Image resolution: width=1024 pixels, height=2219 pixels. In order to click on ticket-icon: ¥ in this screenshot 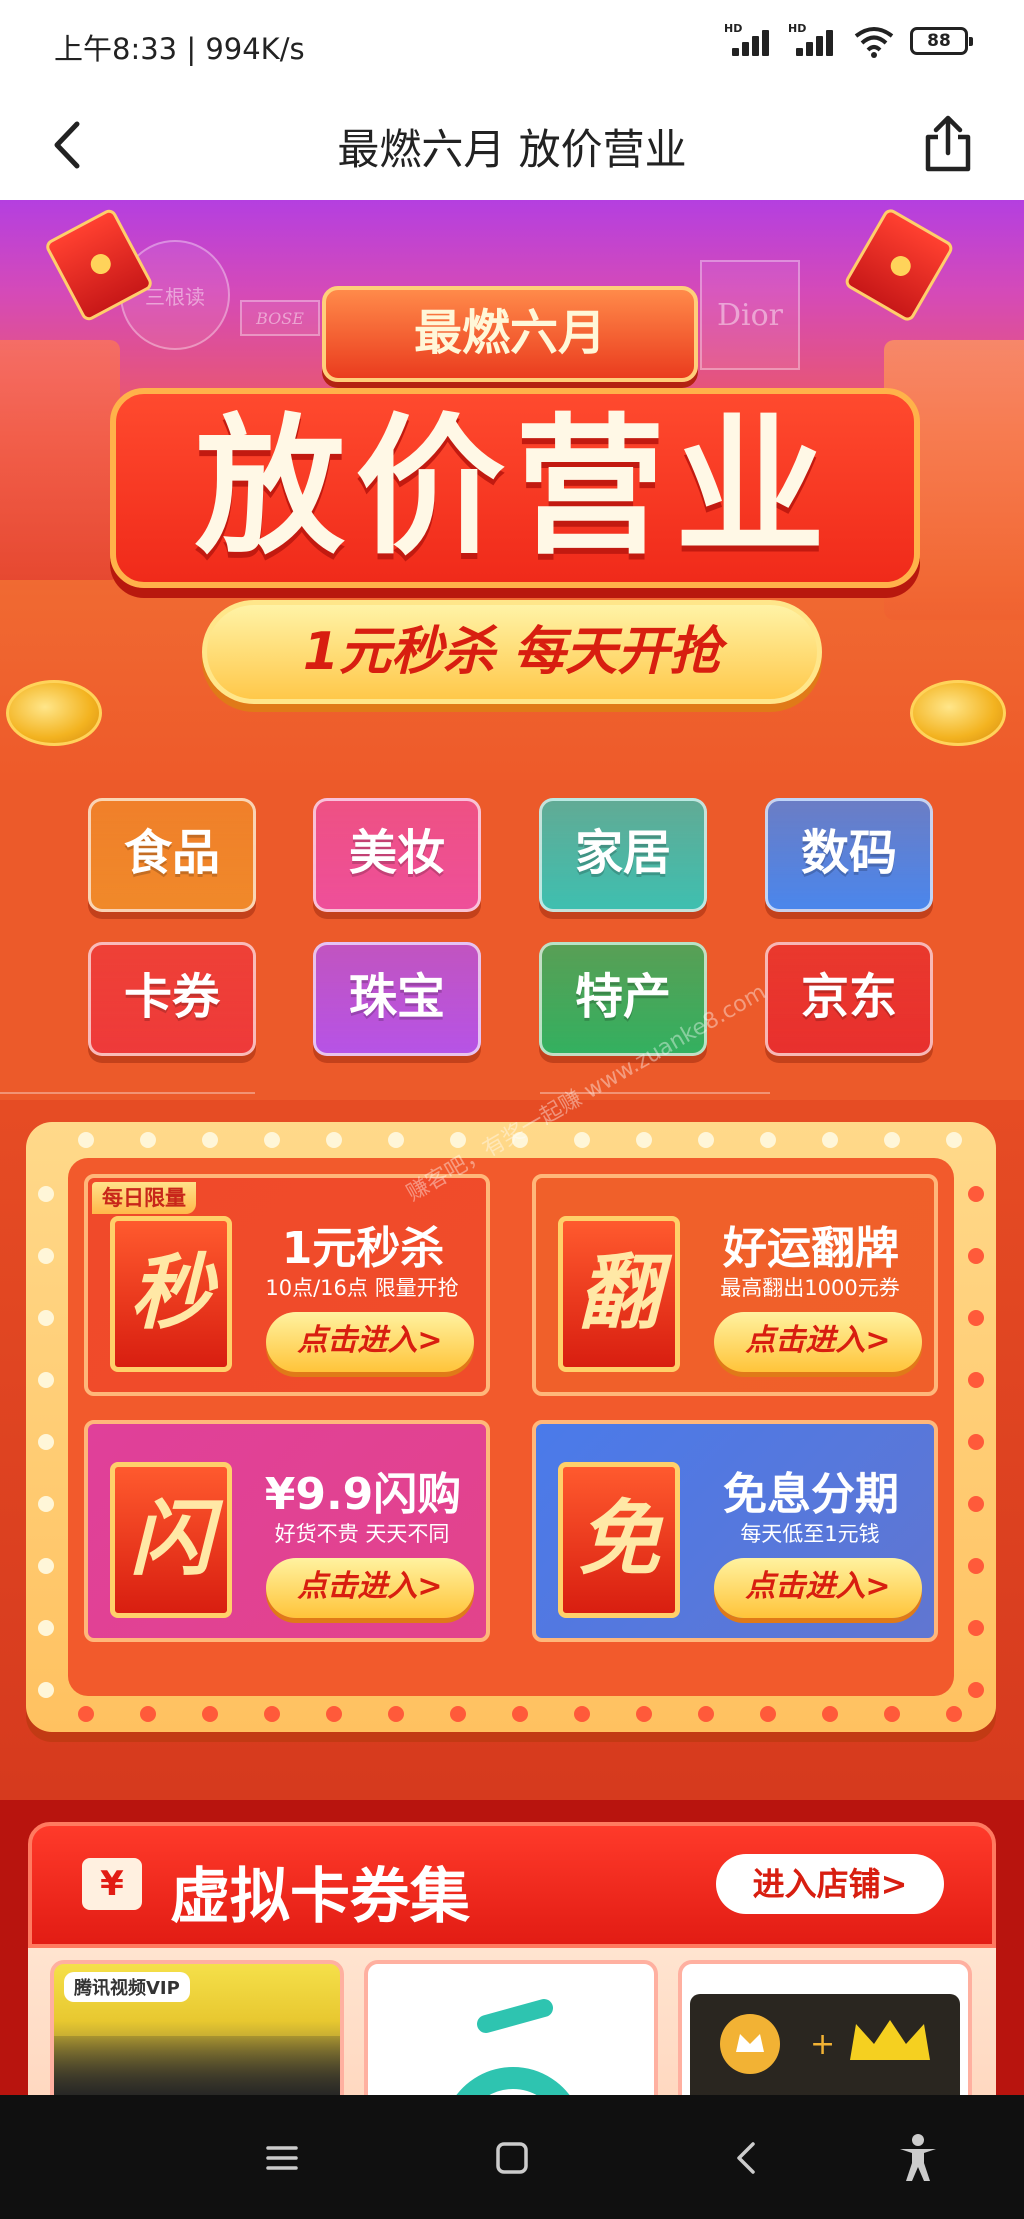, I will do `click(112, 1884)`.